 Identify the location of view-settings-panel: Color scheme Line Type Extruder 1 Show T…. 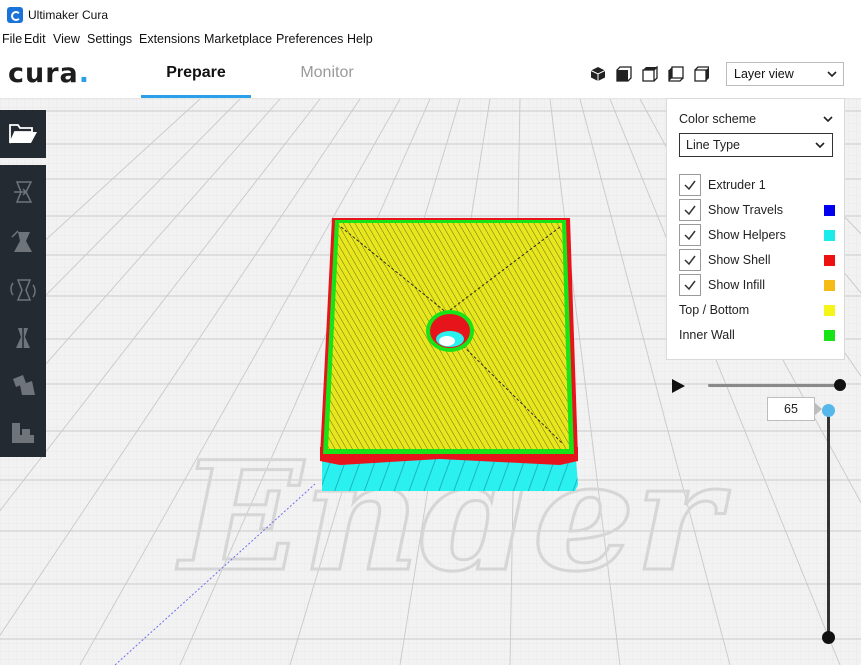
(755, 229).